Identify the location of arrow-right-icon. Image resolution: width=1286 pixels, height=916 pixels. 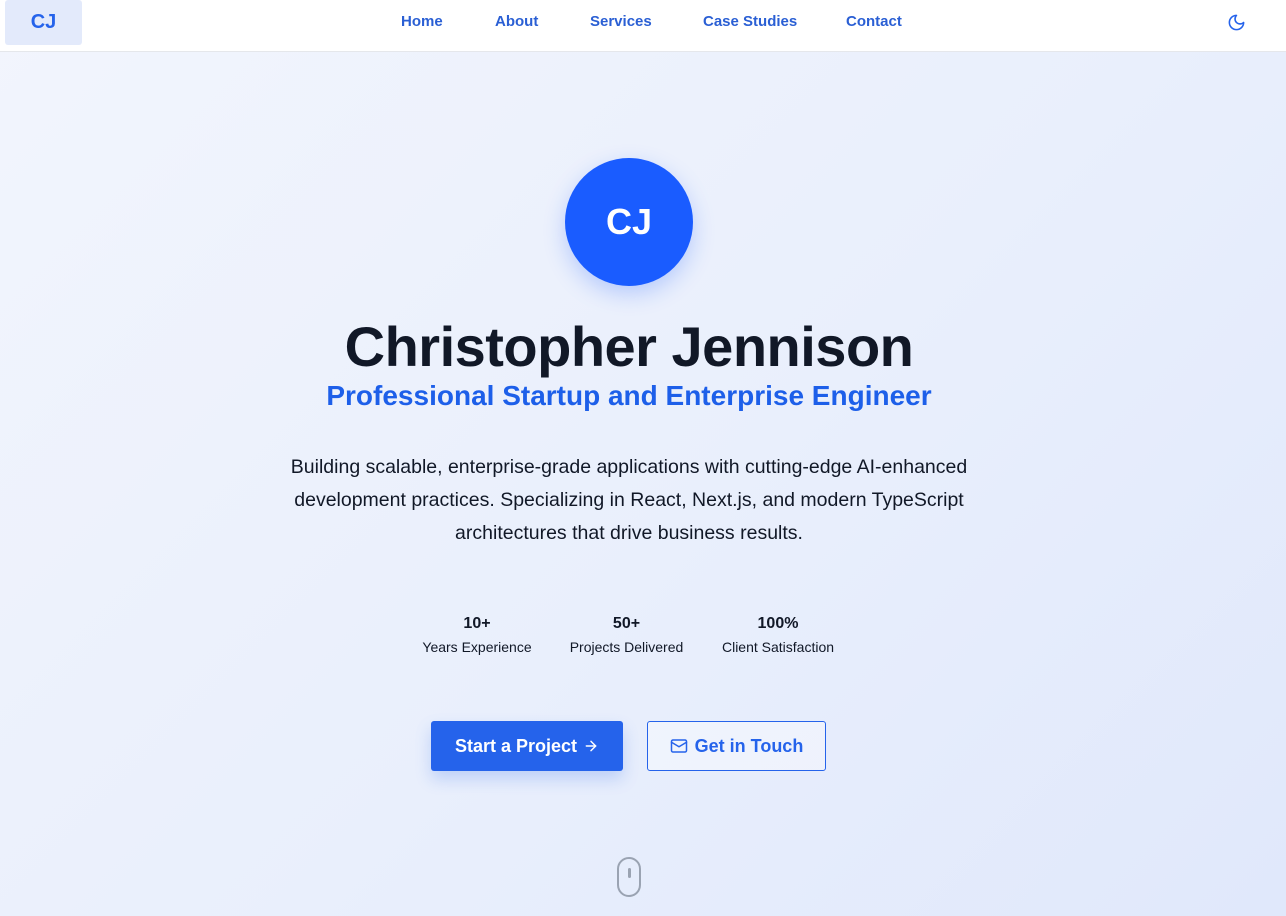
(591, 746).